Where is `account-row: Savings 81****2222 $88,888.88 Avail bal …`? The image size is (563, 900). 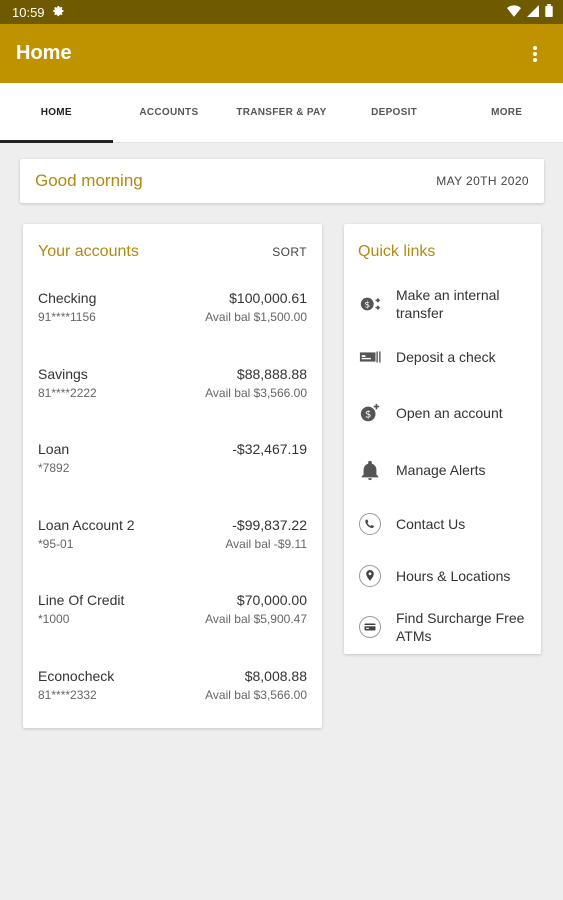 account-row: Savings 81****2222 $88,888.88 Avail bal … is located at coordinates (172, 404).